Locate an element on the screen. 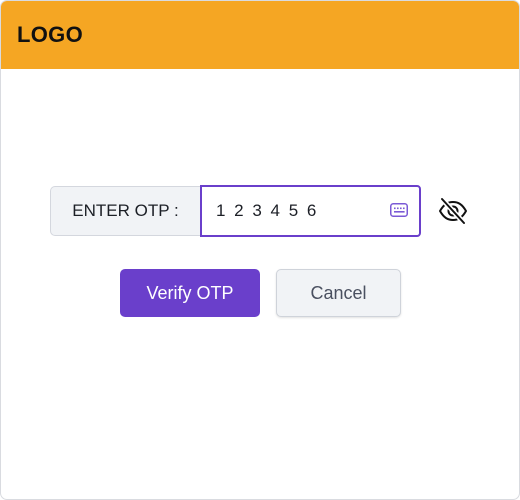  otp-label: ENTER OTP : is located at coordinates (125, 211).